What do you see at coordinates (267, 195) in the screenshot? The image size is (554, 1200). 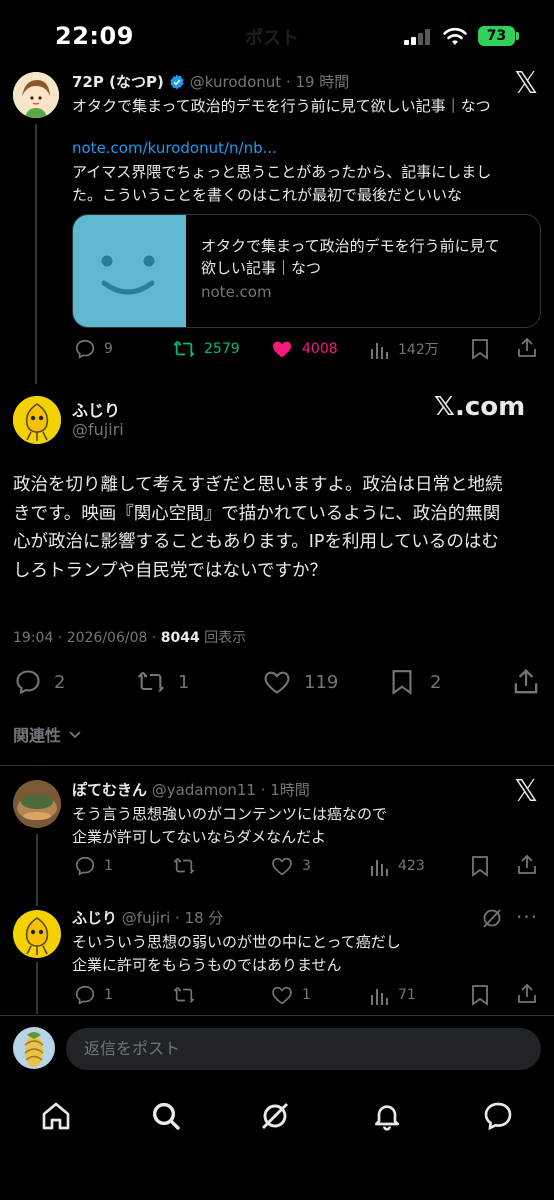 I see `tweet-text: た。こういうことを書くのはこれが最初で最後だといいな` at bounding box center [267, 195].